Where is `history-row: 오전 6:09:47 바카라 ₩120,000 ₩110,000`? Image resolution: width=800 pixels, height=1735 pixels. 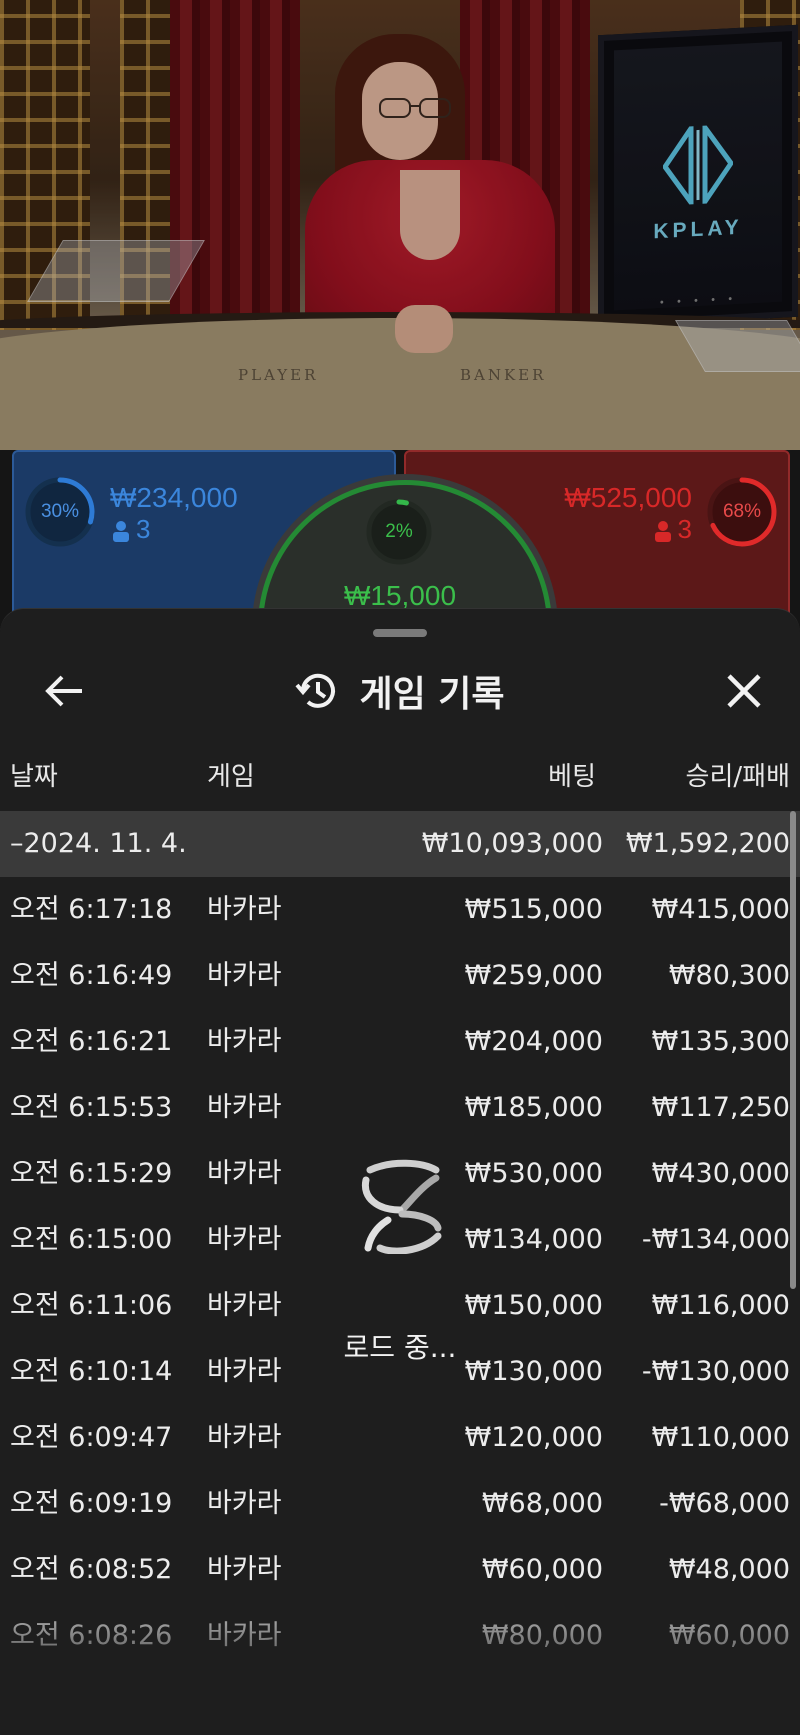 history-row: 오전 6:09:47 바카라 ₩120,000 ₩110,000 is located at coordinates (400, 1438).